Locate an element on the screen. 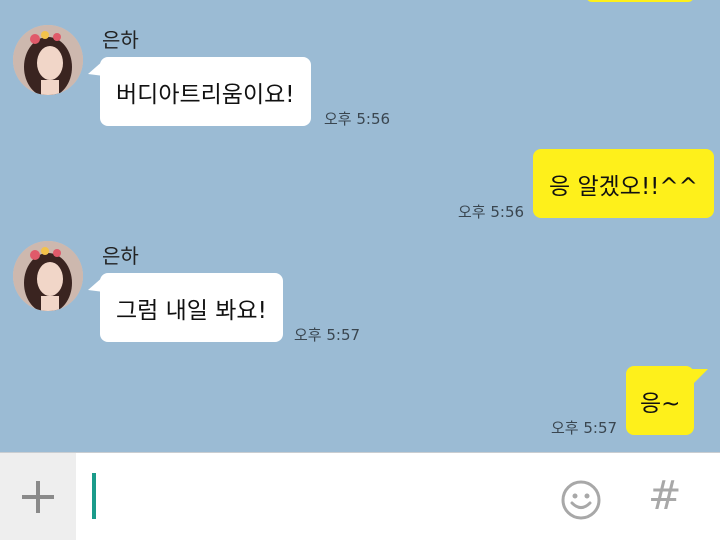 The width and height of the screenshot is (720, 540). smiley-icon is located at coordinates (581, 500).